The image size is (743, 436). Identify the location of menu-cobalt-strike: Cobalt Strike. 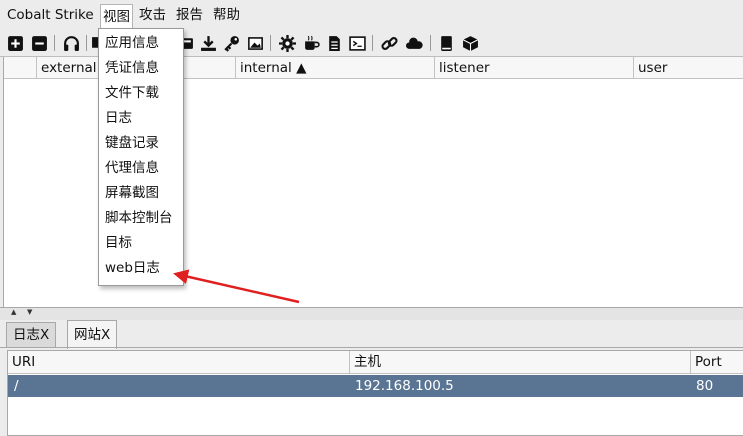
(50, 15).